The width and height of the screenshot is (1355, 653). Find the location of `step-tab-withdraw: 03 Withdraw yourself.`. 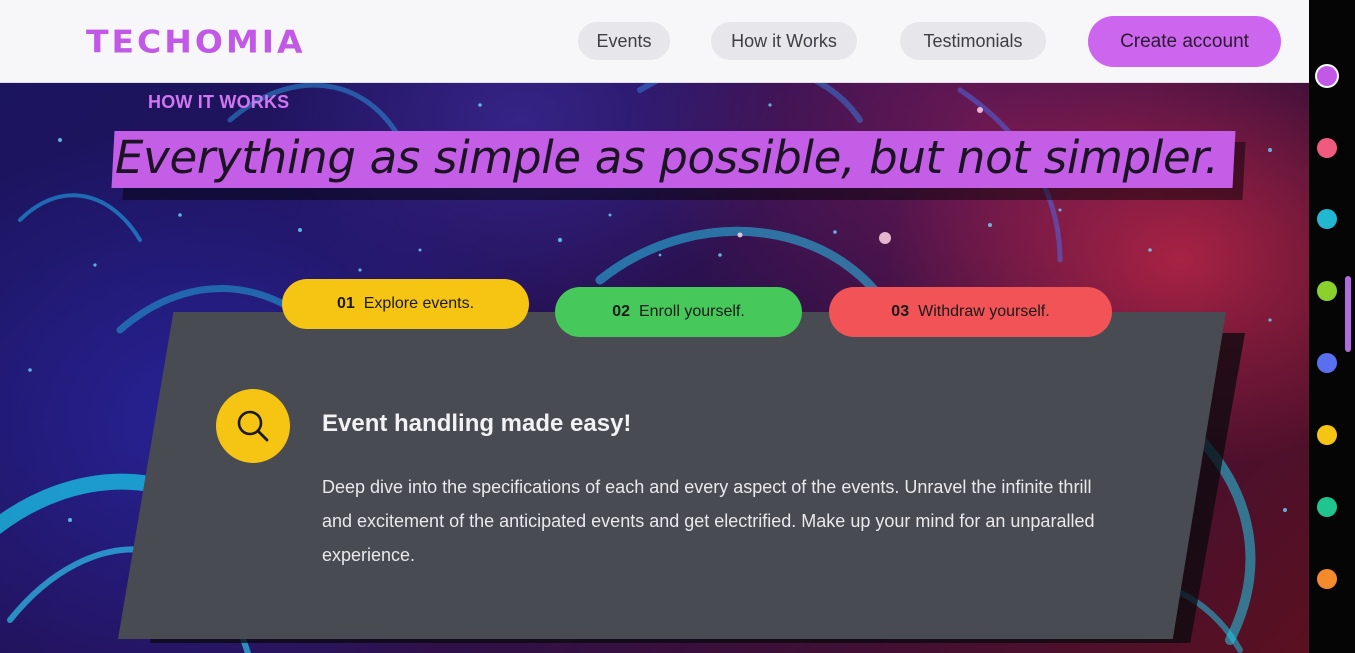

step-tab-withdraw: 03 Withdraw yourself. is located at coordinates (970, 312).